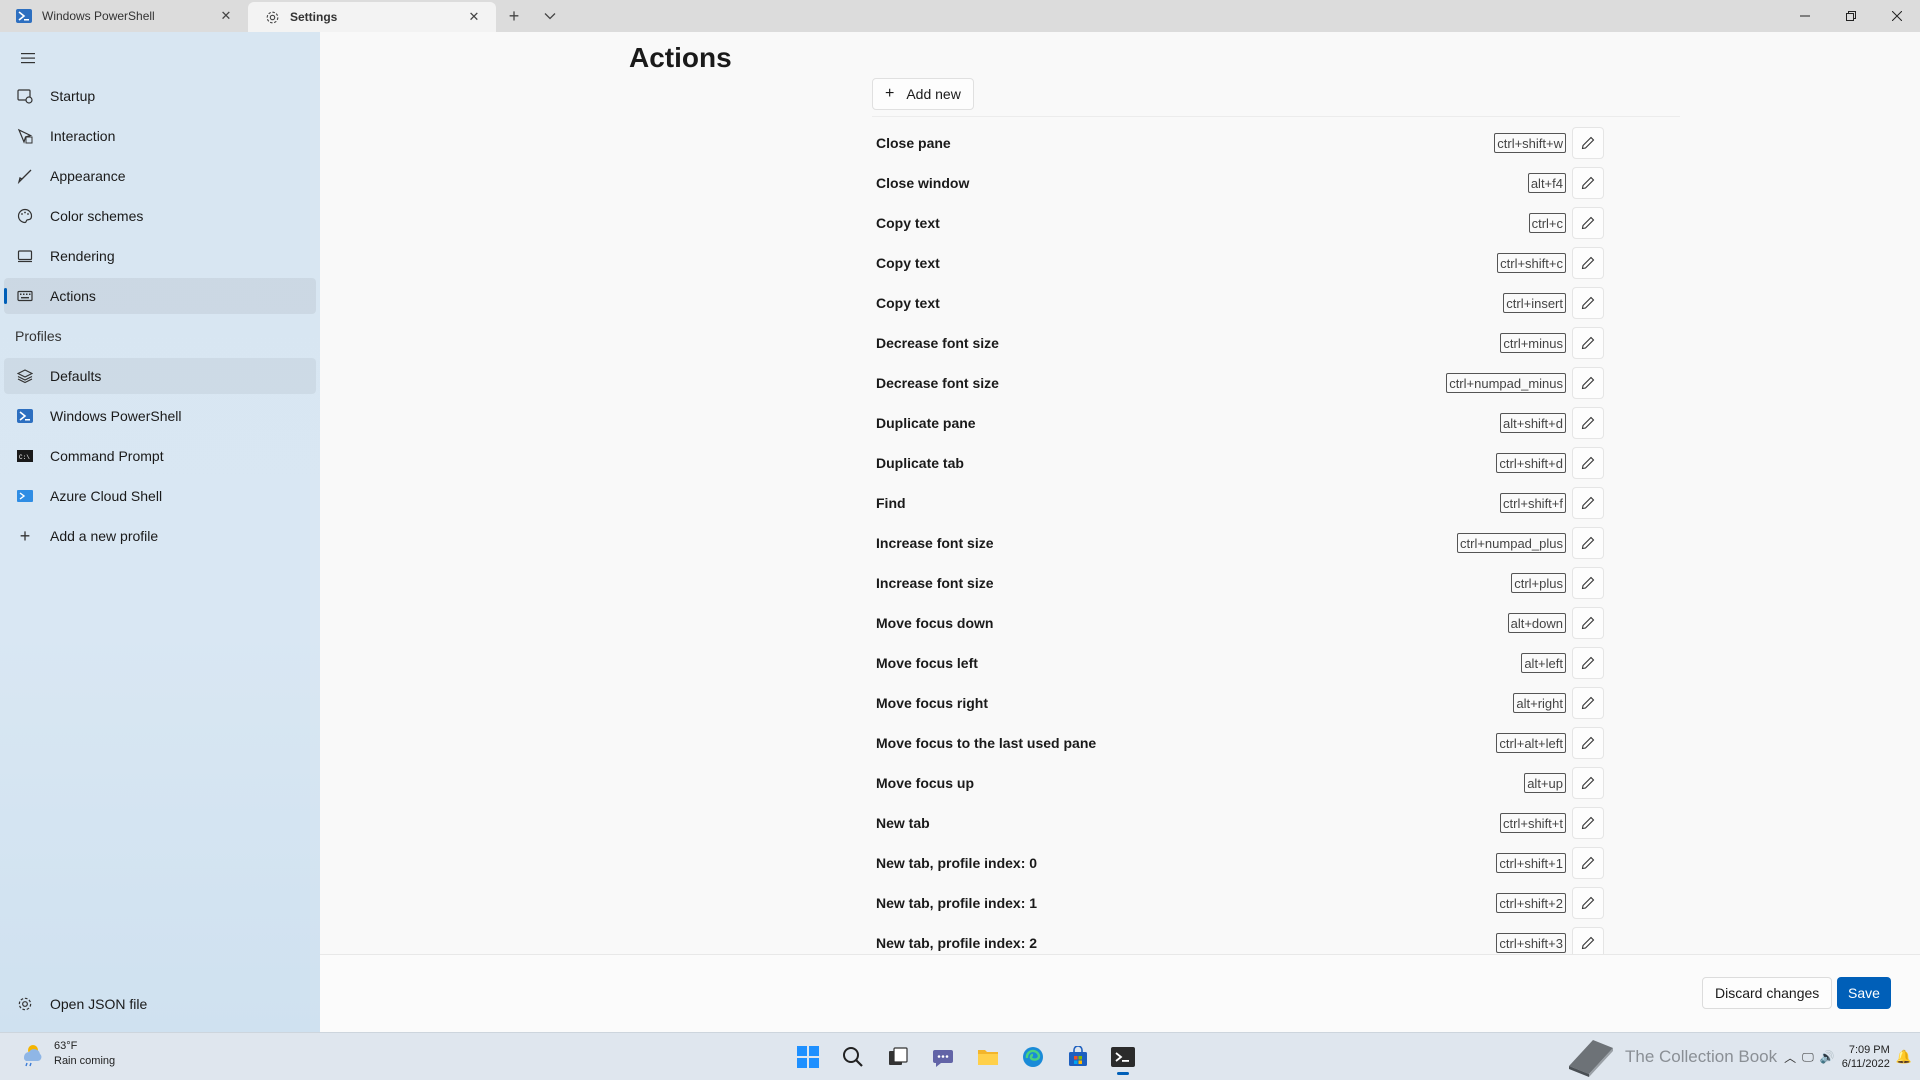 Image resolution: width=1920 pixels, height=1080 pixels. Describe the element at coordinates (1240, 703) in the screenshot. I see `action-row: Move focus right alt+right` at that location.